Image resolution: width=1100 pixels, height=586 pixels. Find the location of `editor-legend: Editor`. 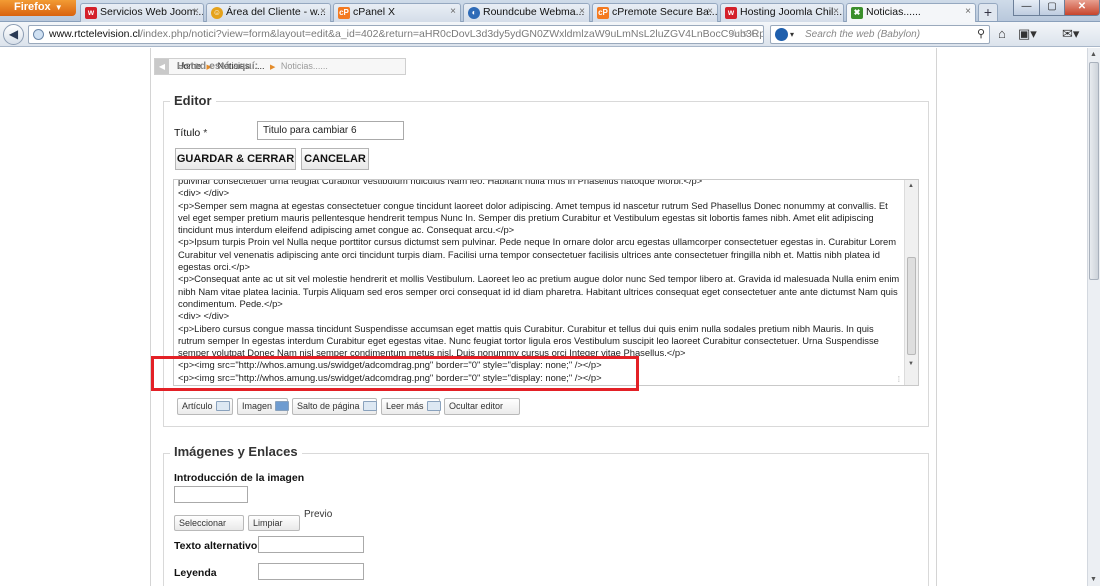

editor-legend: Editor is located at coordinates (193, 100).